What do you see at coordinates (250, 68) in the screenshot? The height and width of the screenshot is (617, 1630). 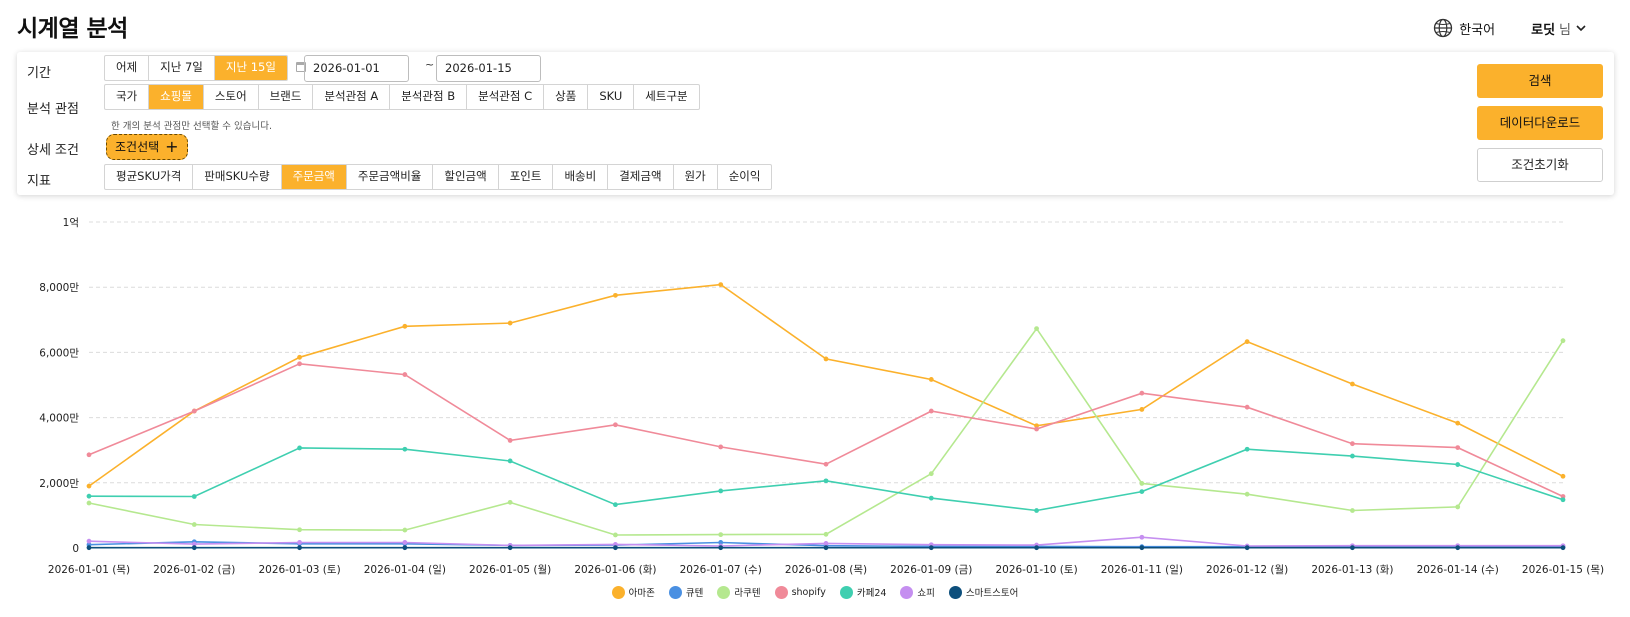 I see `period-option-15days: 지난 15일` at bounding box center [250, 68].